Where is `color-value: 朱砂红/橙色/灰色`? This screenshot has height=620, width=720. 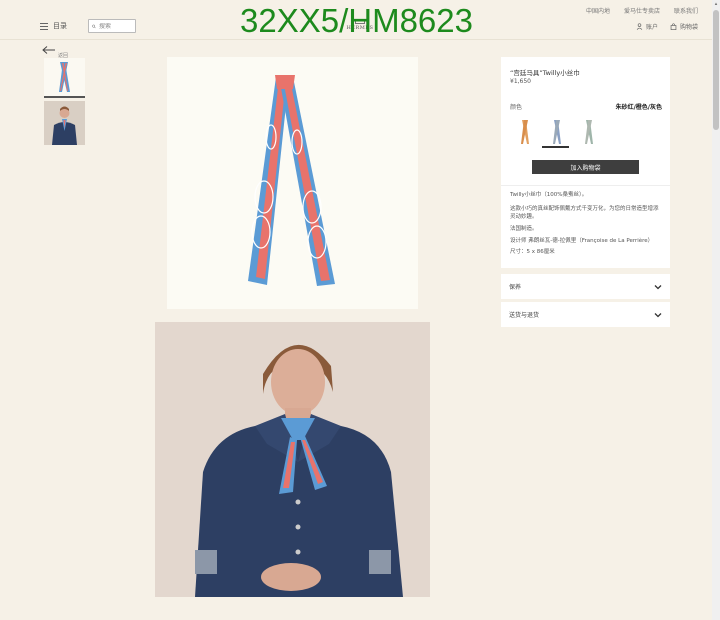 color-value: 朱砂红/橙色/灰色 is located at coordinates (638, 107).